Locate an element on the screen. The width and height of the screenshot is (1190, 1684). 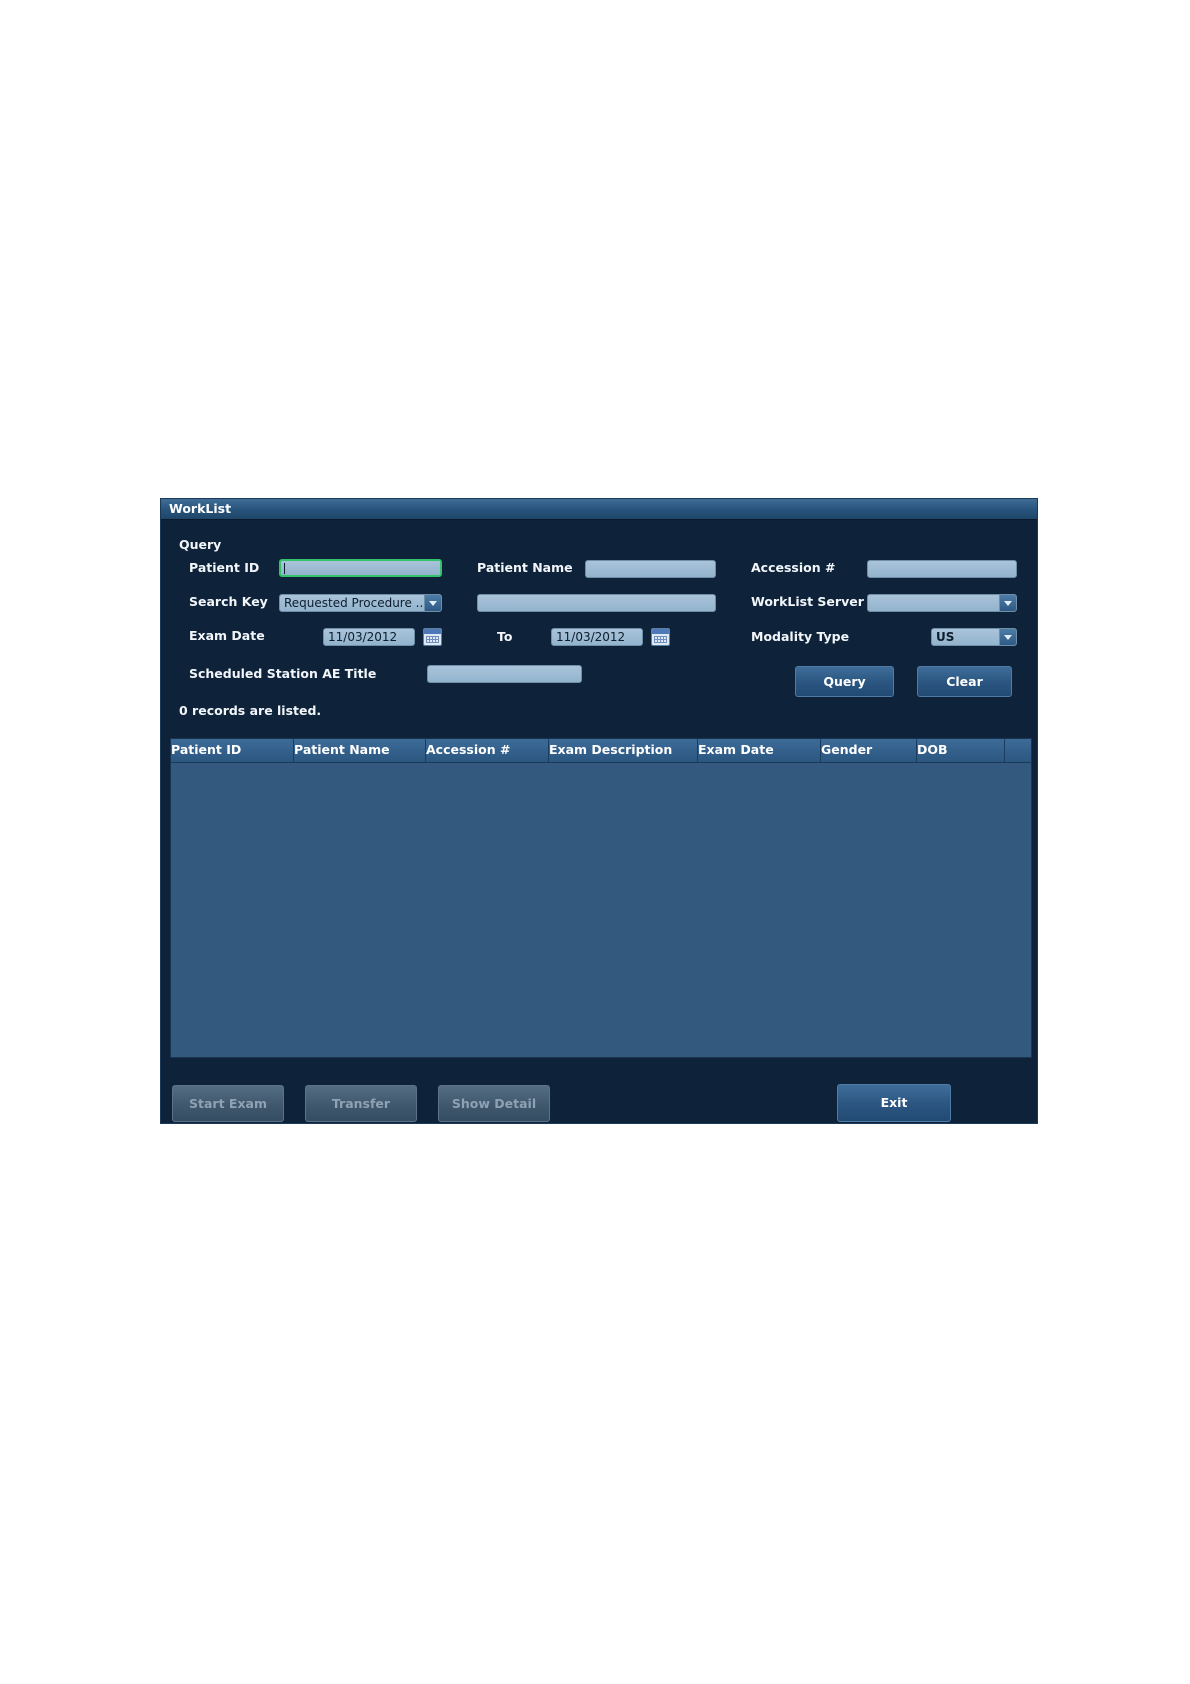
accession-label: Accession # is located at coordinates (793, 567).